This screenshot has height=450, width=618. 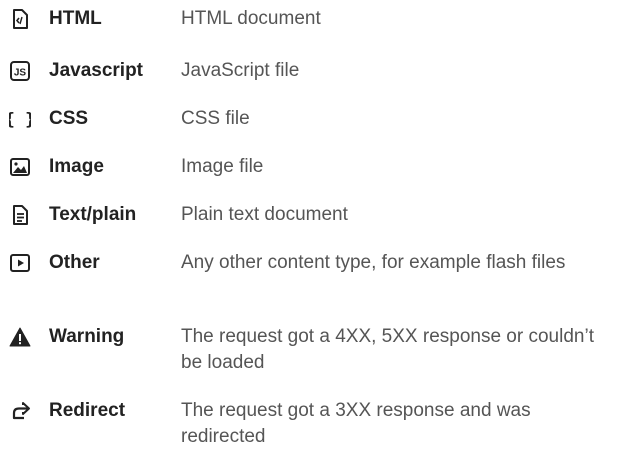 What do you see at coordinates (93, 214) in the screenshot?
I see `legend-label: Text/plain` at bounding box center [93, 214].